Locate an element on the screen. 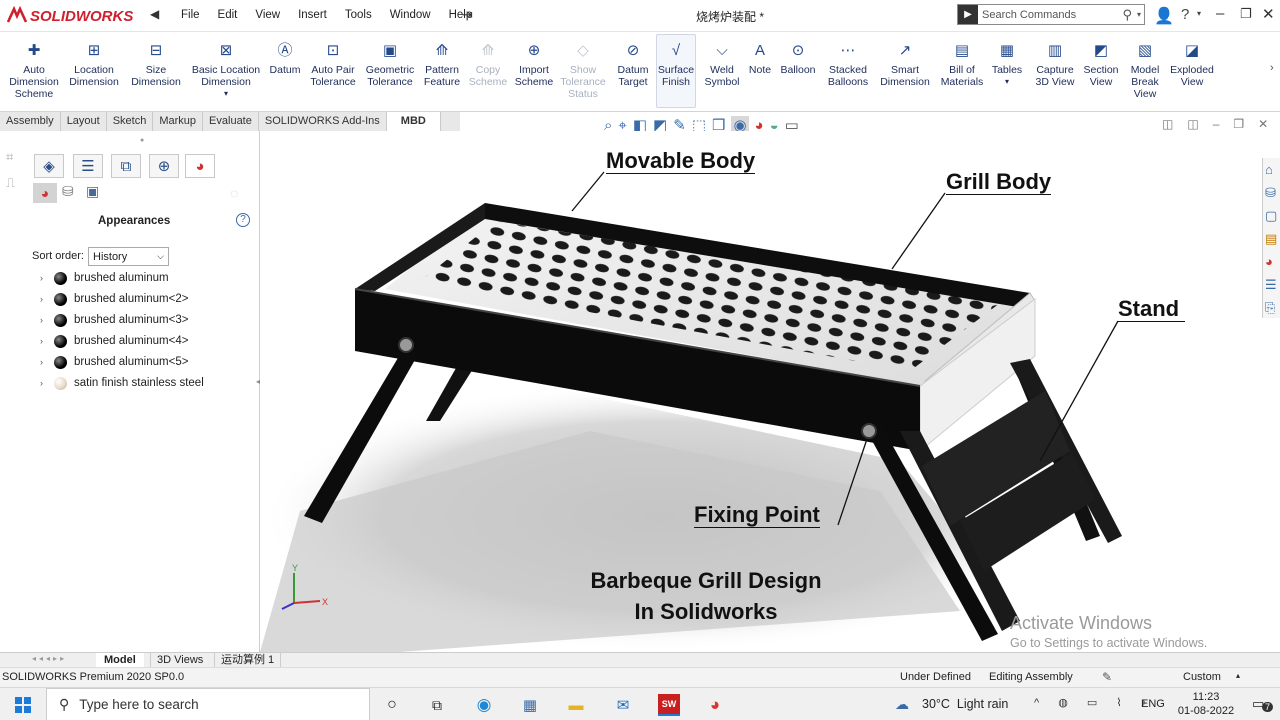  minimize-icon: – is located at coordinates (1220, 13).